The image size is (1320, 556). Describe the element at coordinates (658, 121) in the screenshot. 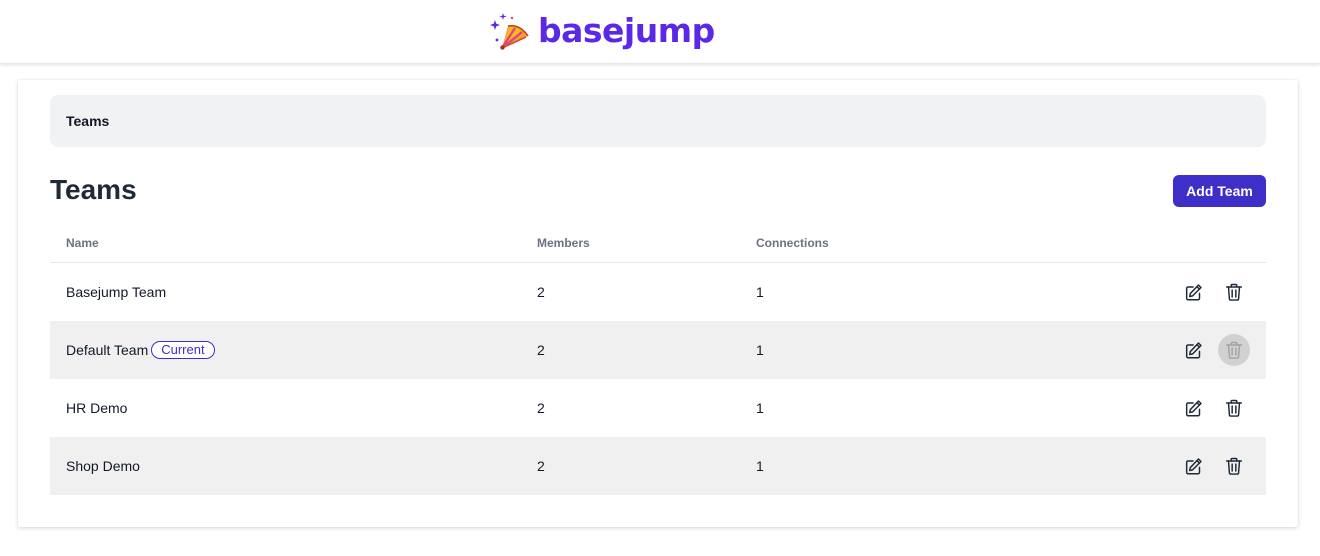

I see `breadcrumb: Teams` at that location.